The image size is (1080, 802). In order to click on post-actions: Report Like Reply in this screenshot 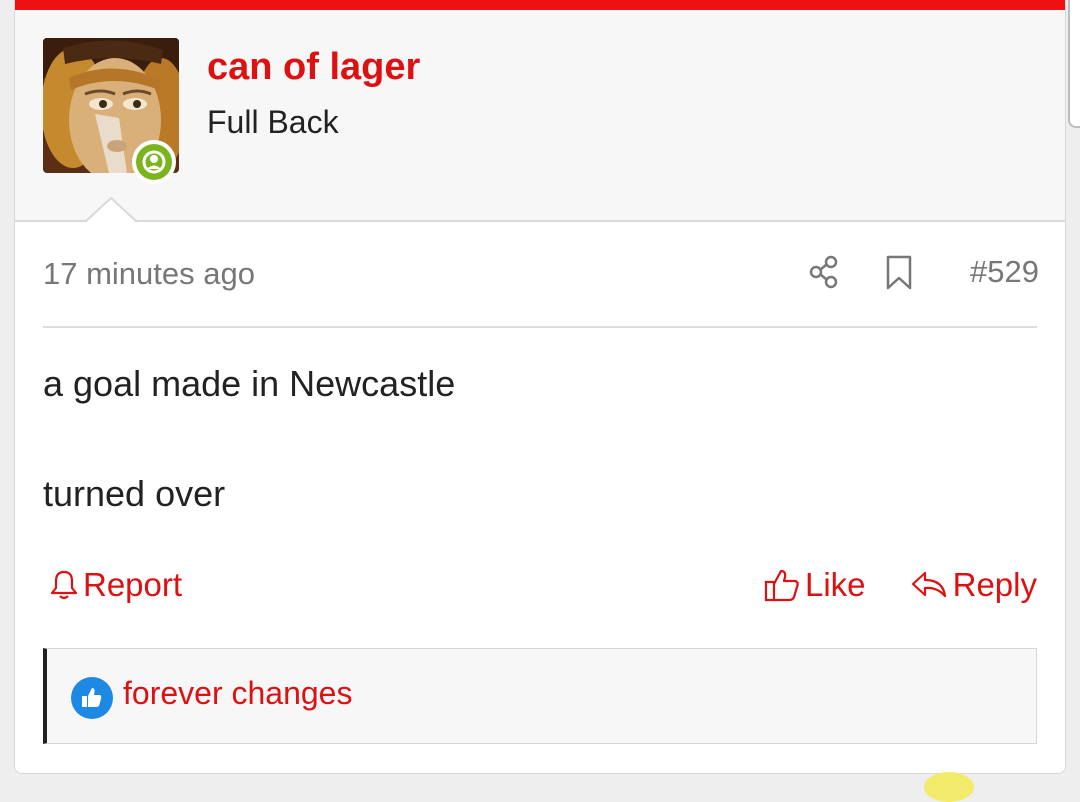, I will do `click(540, 585)`.